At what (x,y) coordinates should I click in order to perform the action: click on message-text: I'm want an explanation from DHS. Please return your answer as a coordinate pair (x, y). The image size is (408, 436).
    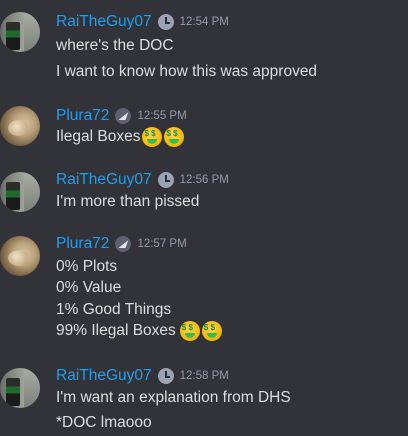
    Looking at the image, I should click on (173, 397).